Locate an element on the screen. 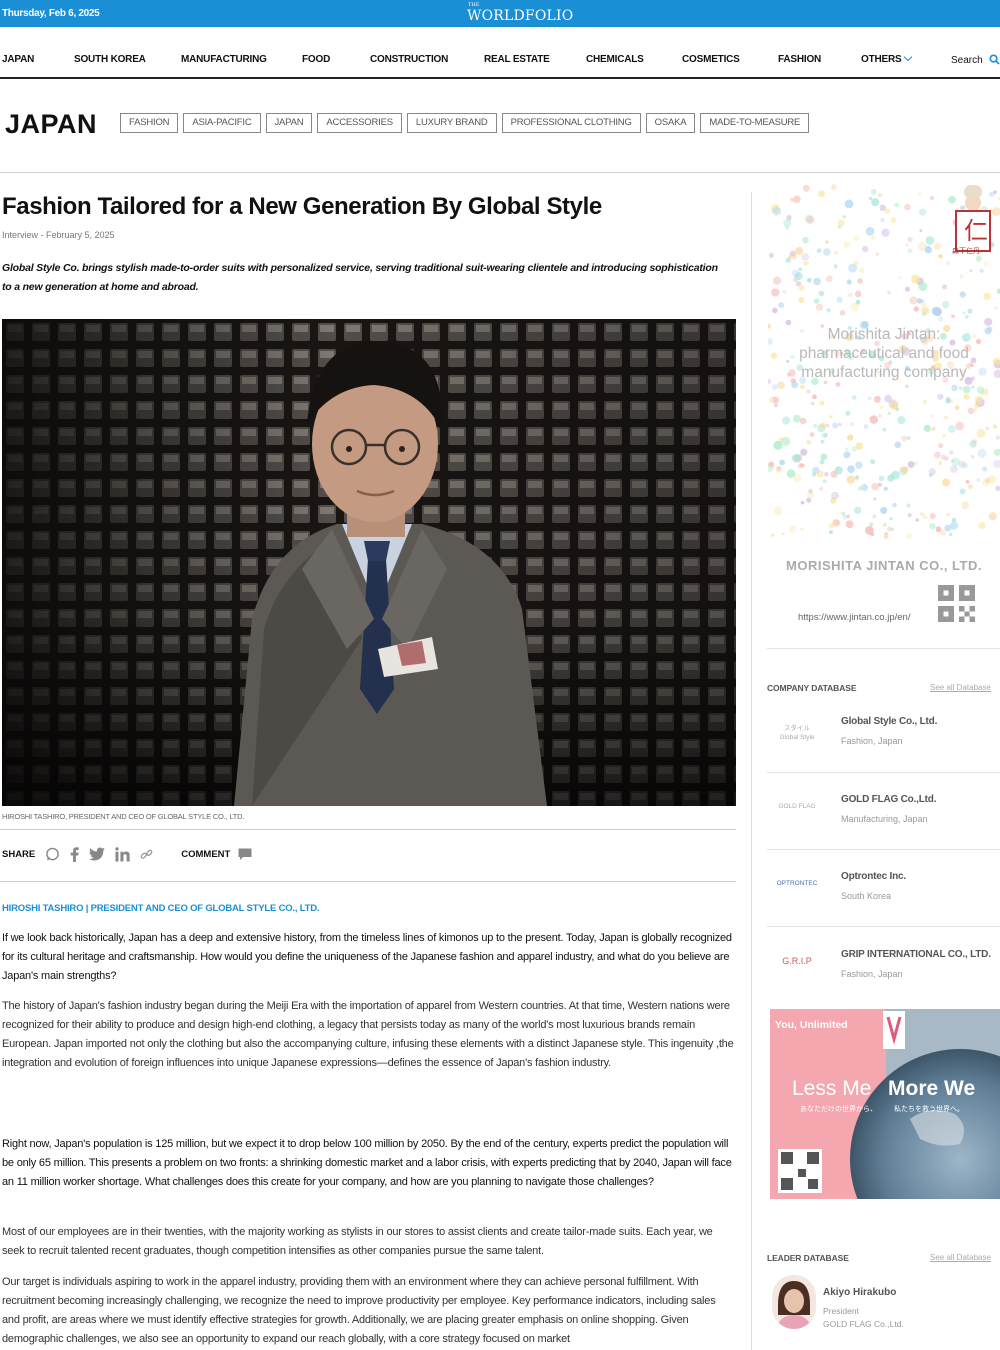 The width and height of the screenshot is (1000, 1350). tag-fashion: FASHION is located at coordinates (149, 123).